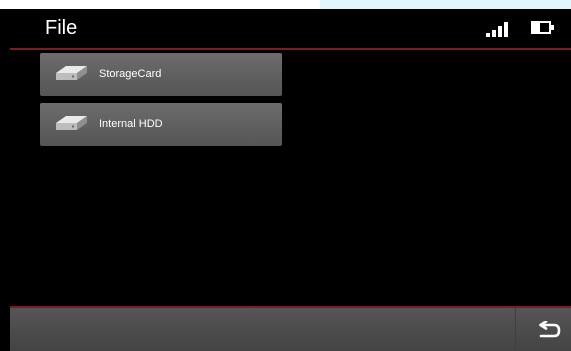 This screenshot has height=351, width=571. What do you see at coordinates (130, 74) in the screenshot?
I see `drive-label: StorageCard` at bounding box center [130, 74].